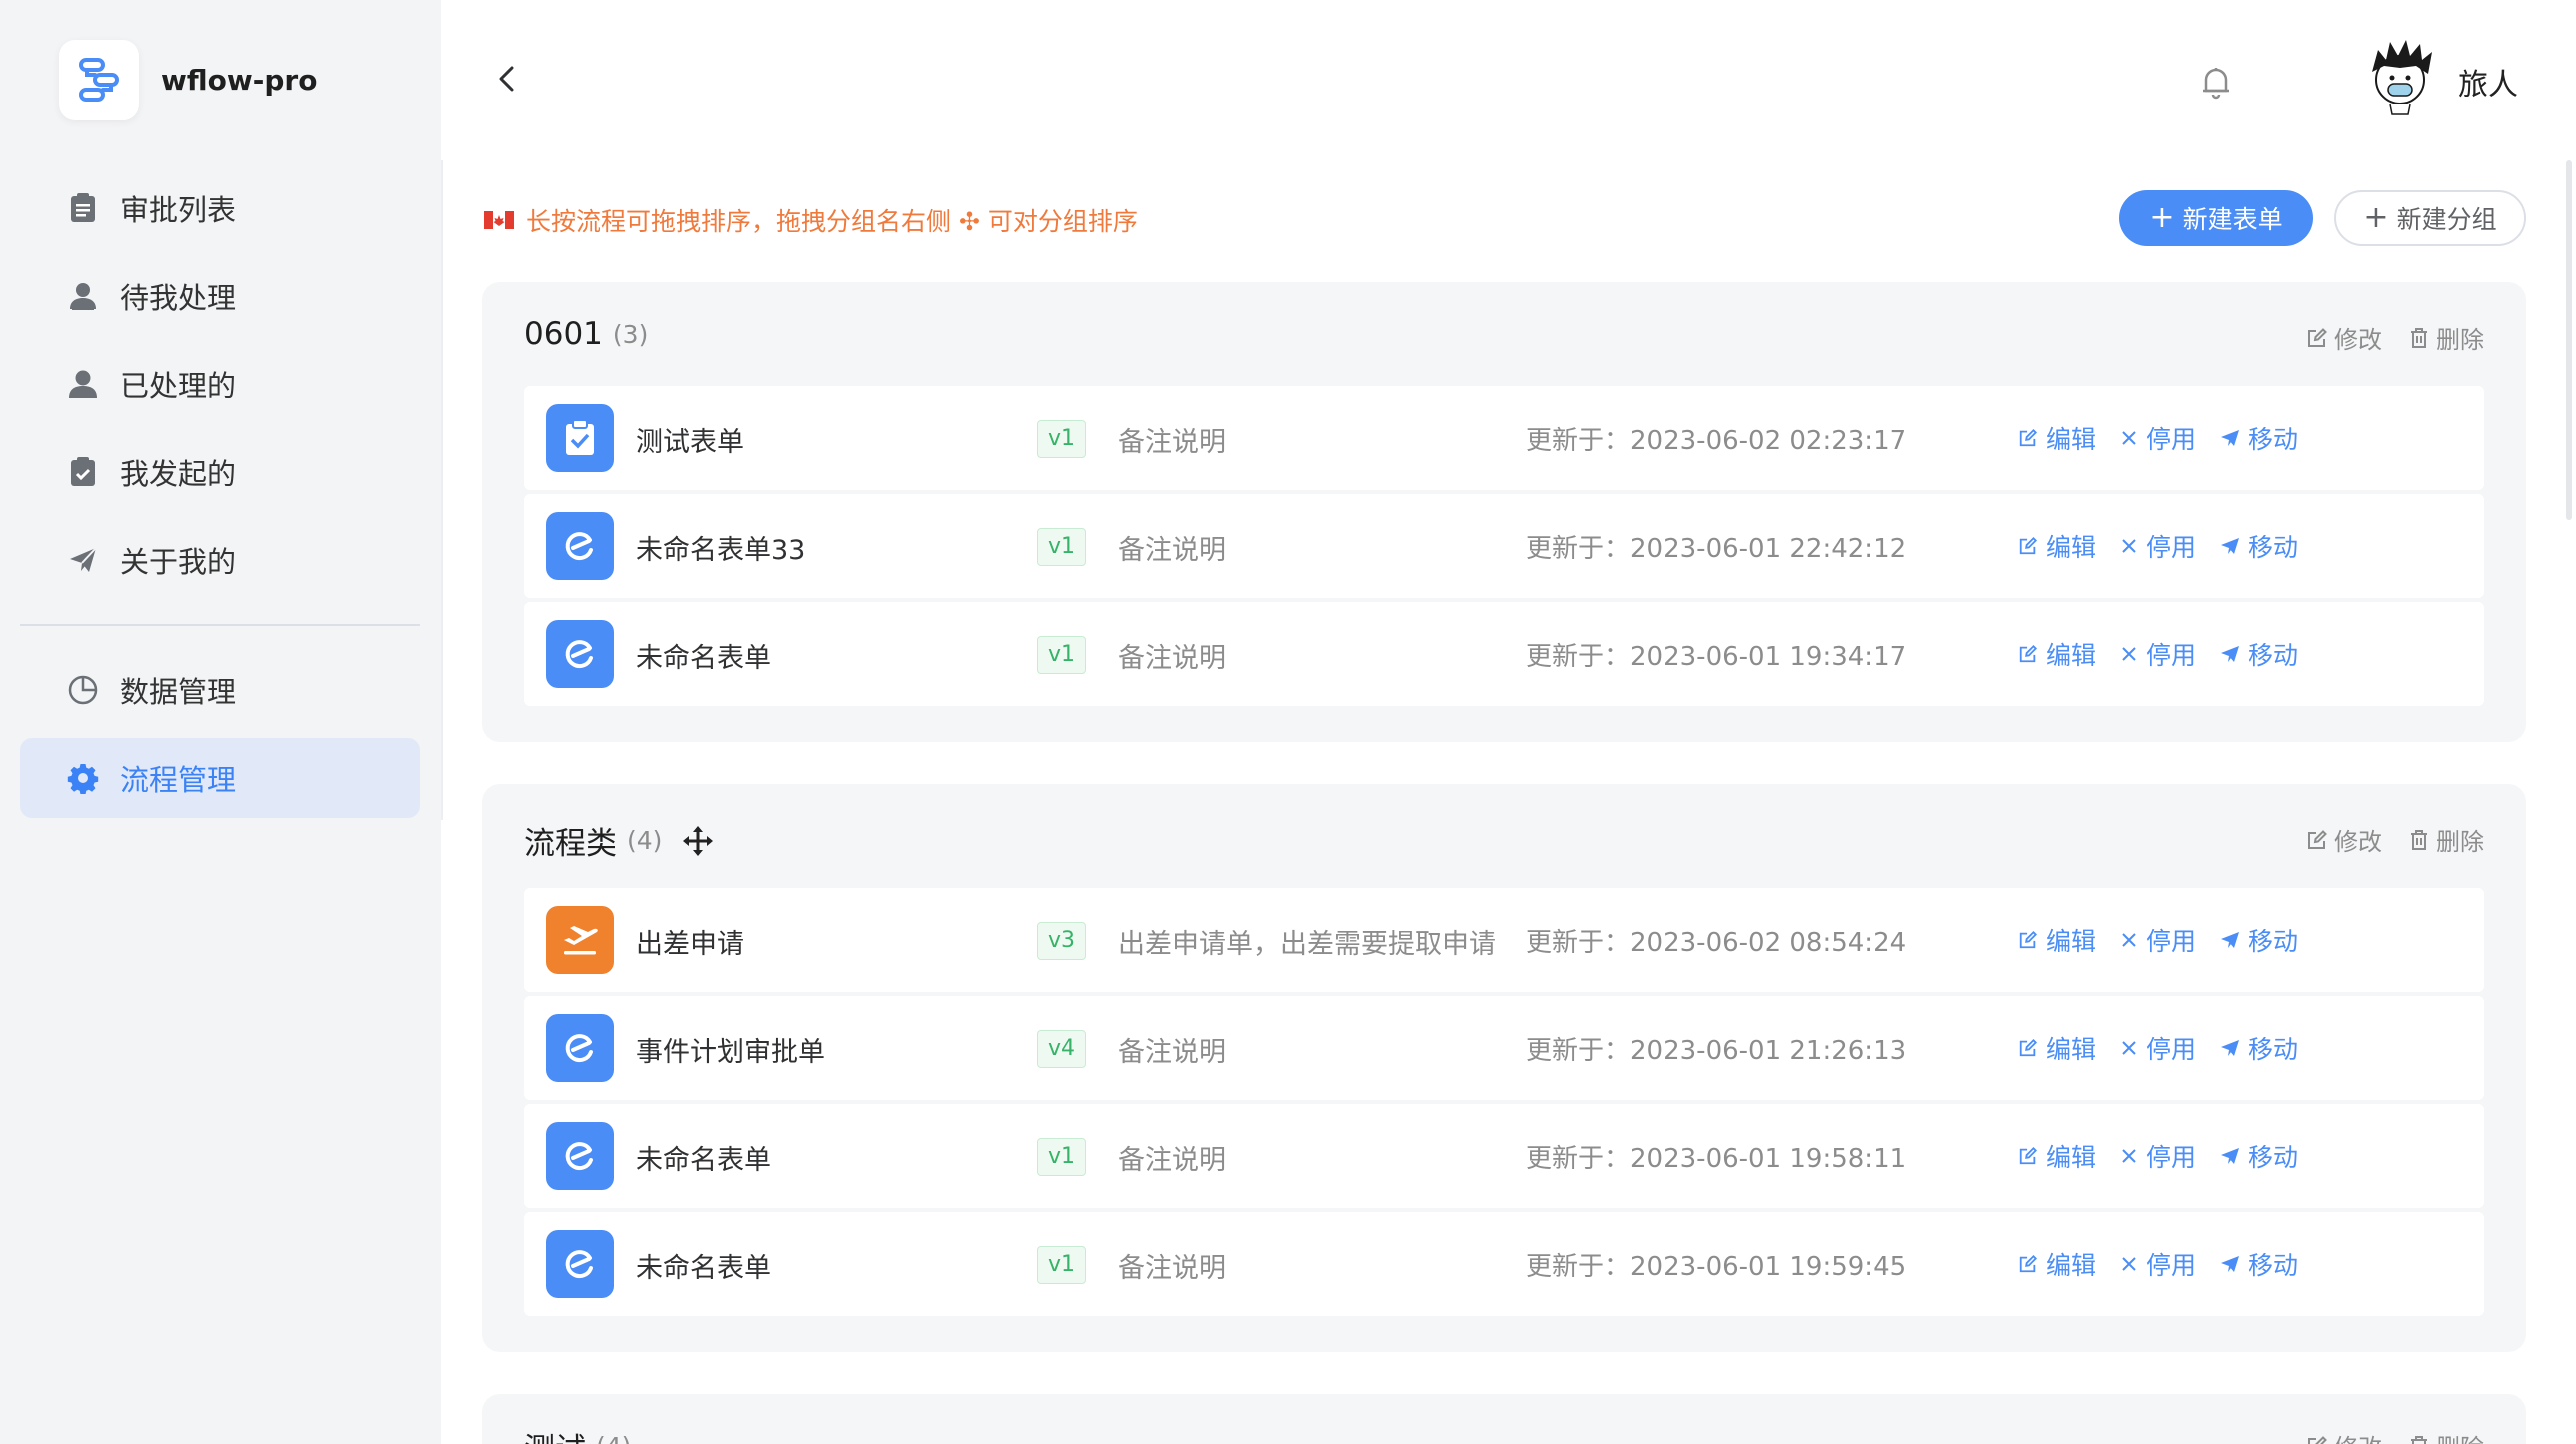 Image resolution: width=2576 pixels, height=1444 pixels. What do you see at coordinates (507, 79) in the screenshot?
I see `back-button` at bounding box center [507, 79].